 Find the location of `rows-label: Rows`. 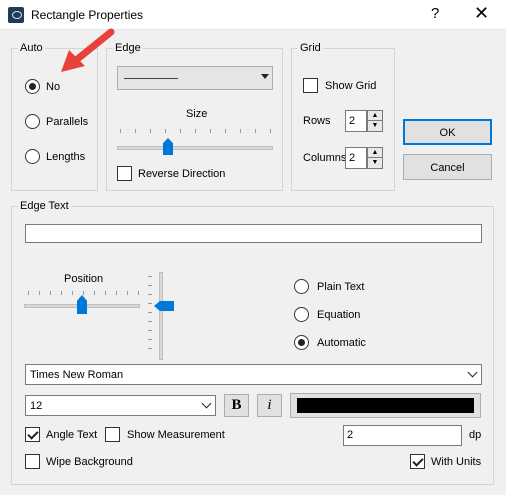

rows-label: Rows is located at coordinates (317, 121).